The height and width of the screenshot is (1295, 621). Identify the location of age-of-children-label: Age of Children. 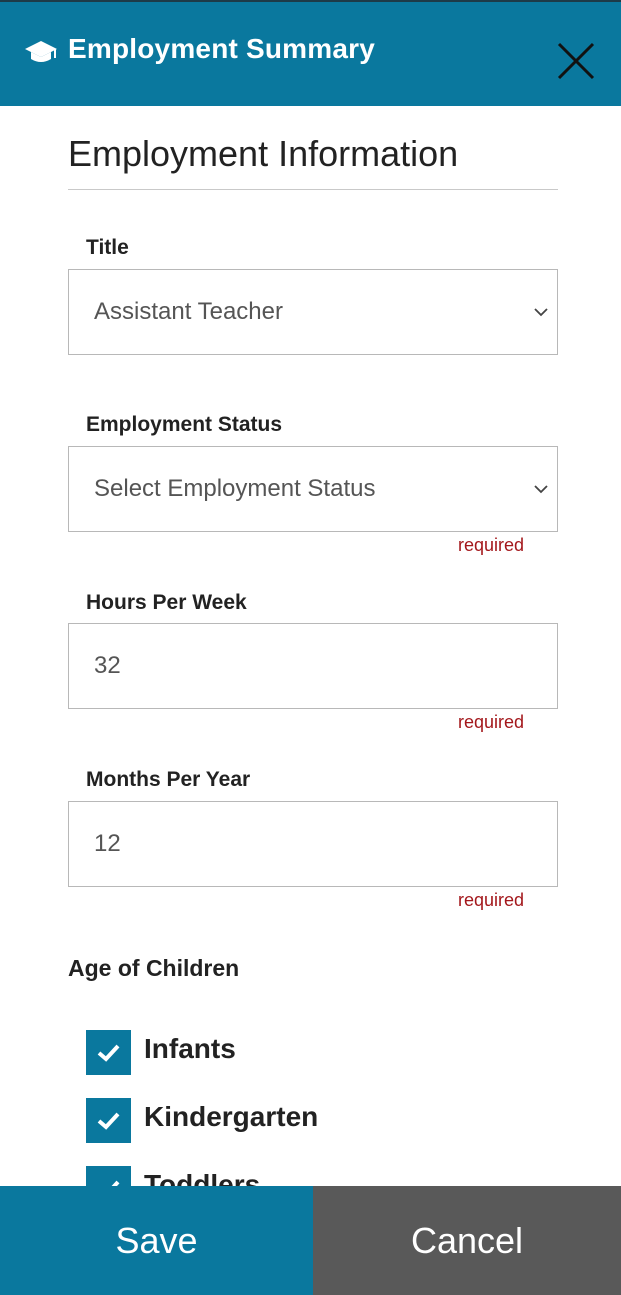
(154, 968).